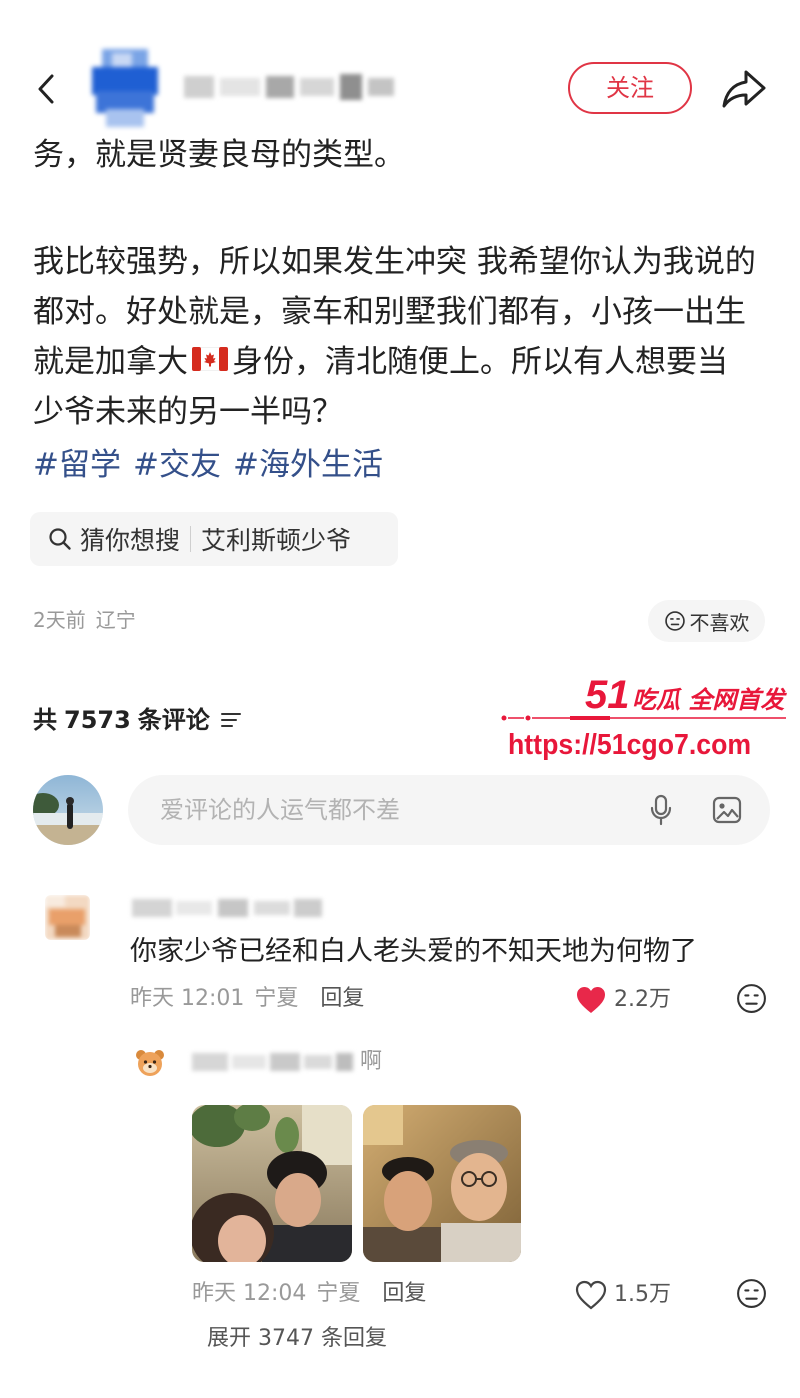 This screenshot has height=1398, width=800. What do you see at coordinates (219, 155) in the screenshot?
I see `post-text-line: 务，就是贤妻良母的类型。` at bounding box center [219, 155].